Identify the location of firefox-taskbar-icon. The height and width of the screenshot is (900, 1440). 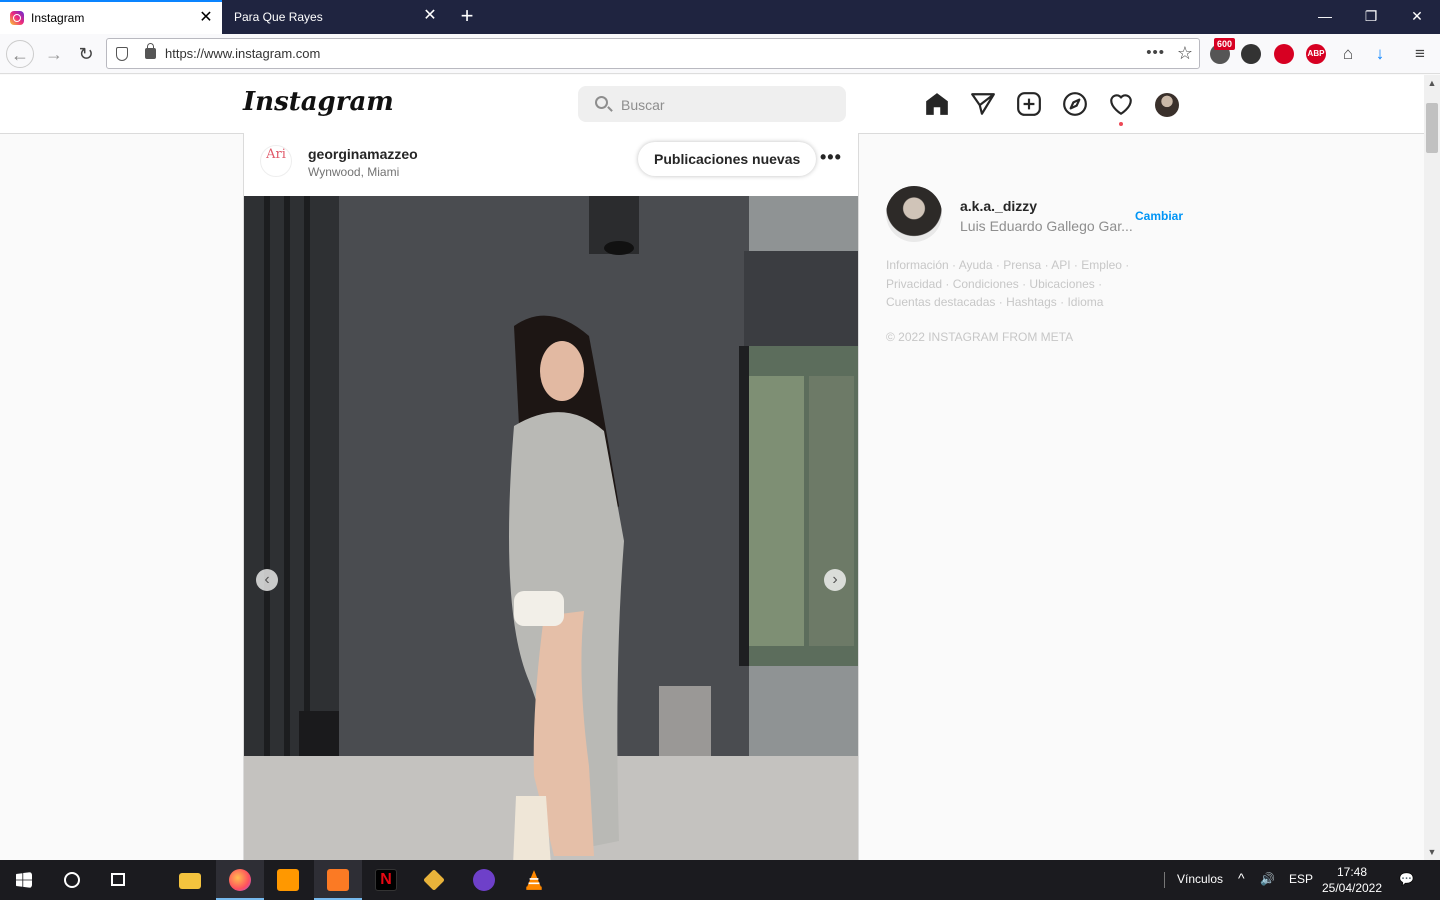
(240, 880).